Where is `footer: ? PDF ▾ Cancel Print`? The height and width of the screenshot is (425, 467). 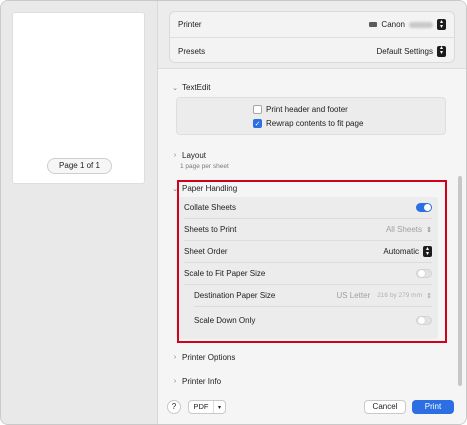
footer: ? PDF ▾ Cancel Print is located at coordinates (312, 410).